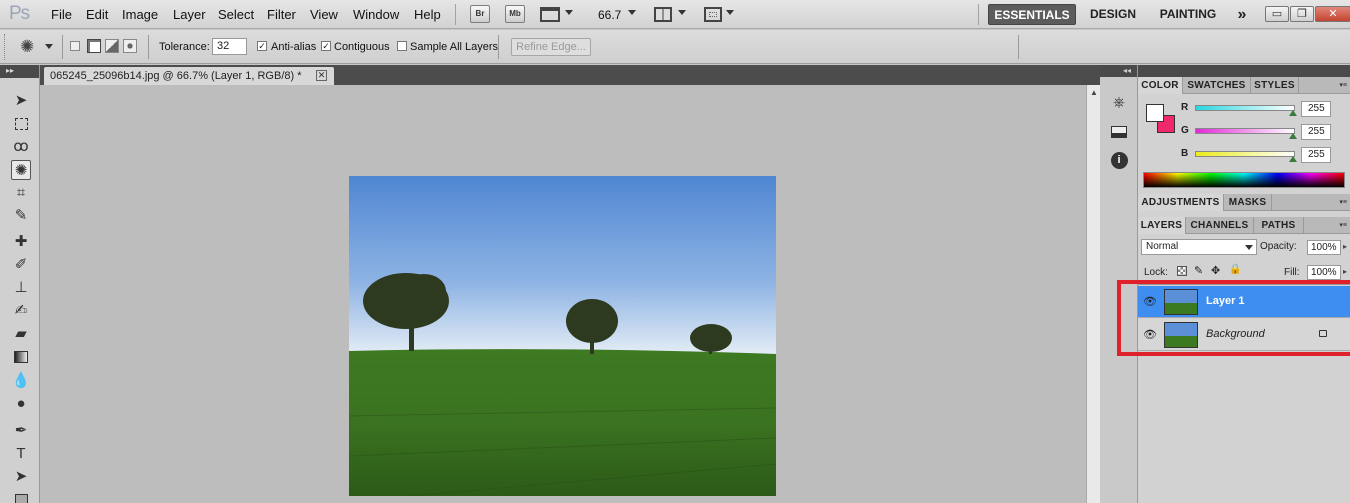 The image size is (1350, 503). What do you see at coordinates (1181, 202) in the screenshot?
I see `tab-adjustments: ADJUSTMENTS` at bounding box center [1181, 202].